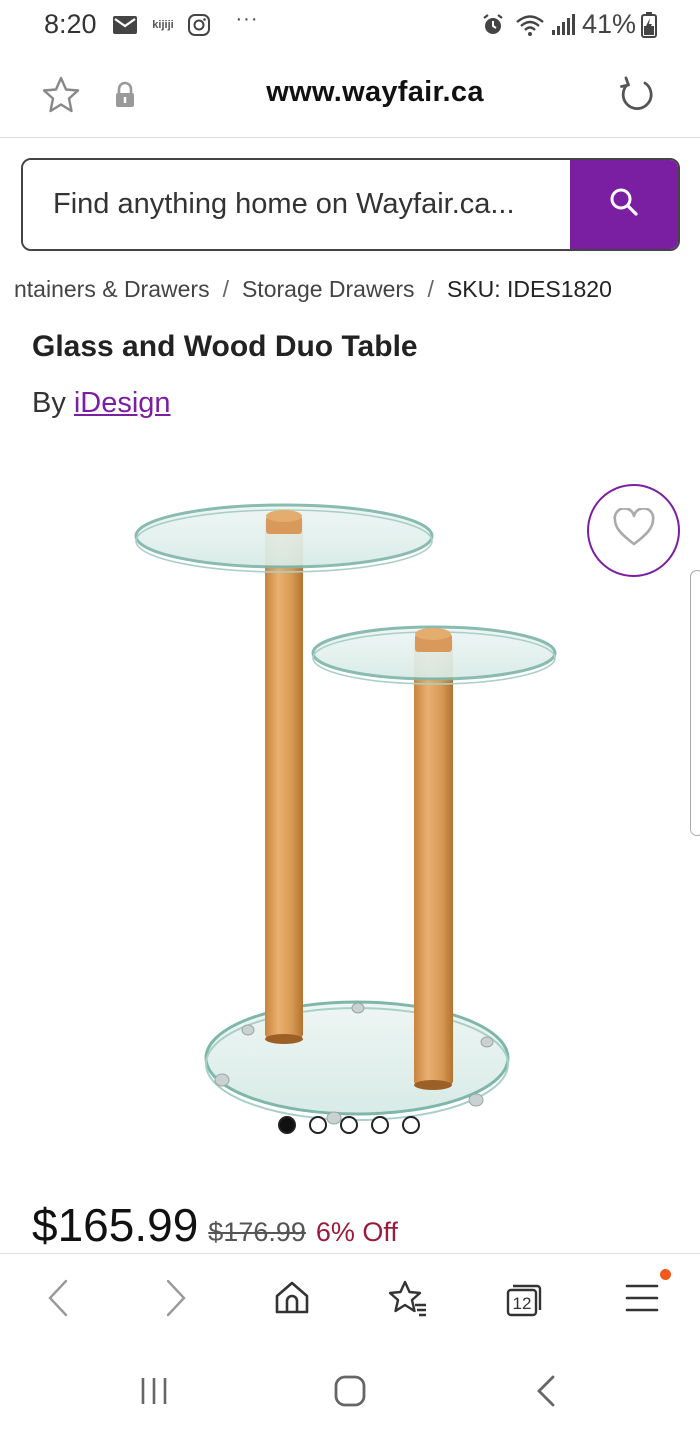  Describe the element at coordinates (609, 24) in the screenshot. I see `battery-level: 41%` at that location.